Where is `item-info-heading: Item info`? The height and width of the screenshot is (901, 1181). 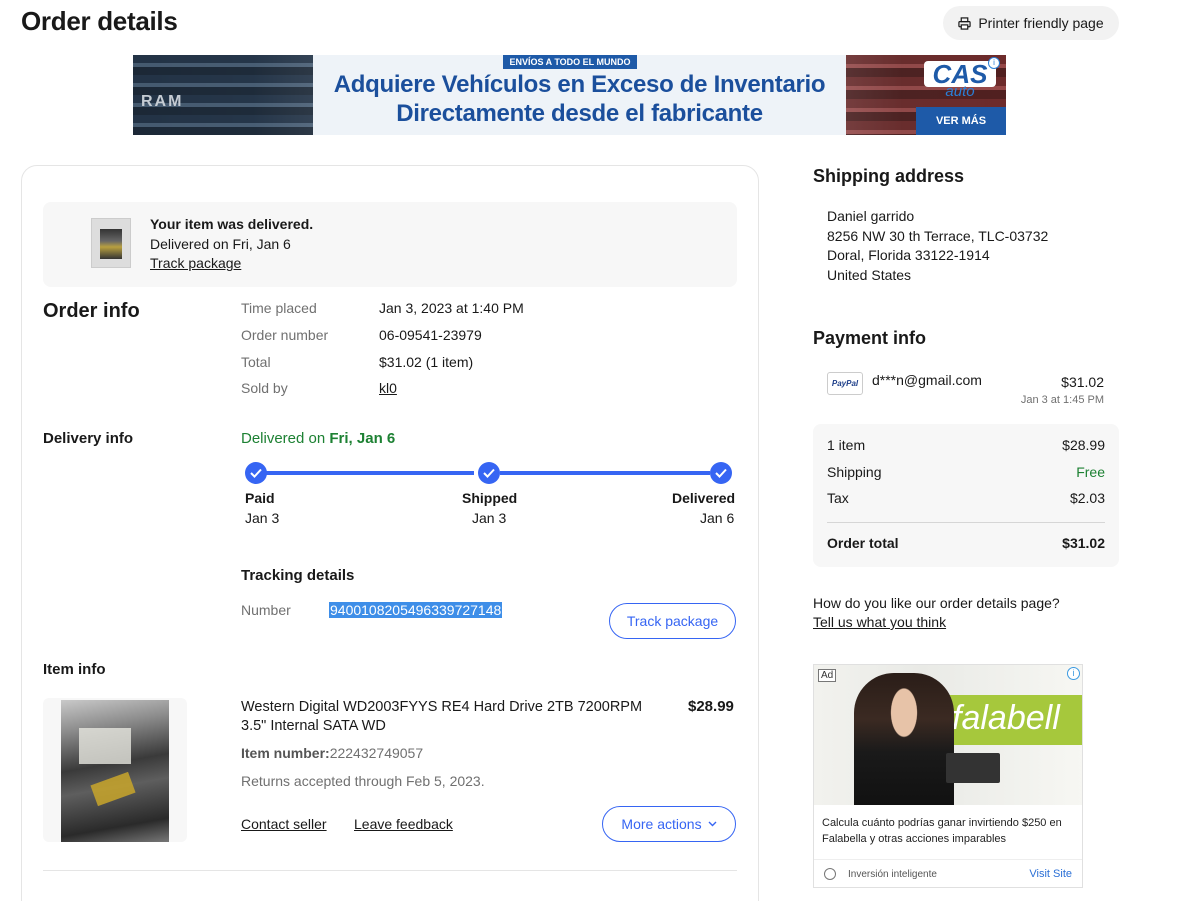 item-info-heading: Item info is located at coordinates (74, 669).